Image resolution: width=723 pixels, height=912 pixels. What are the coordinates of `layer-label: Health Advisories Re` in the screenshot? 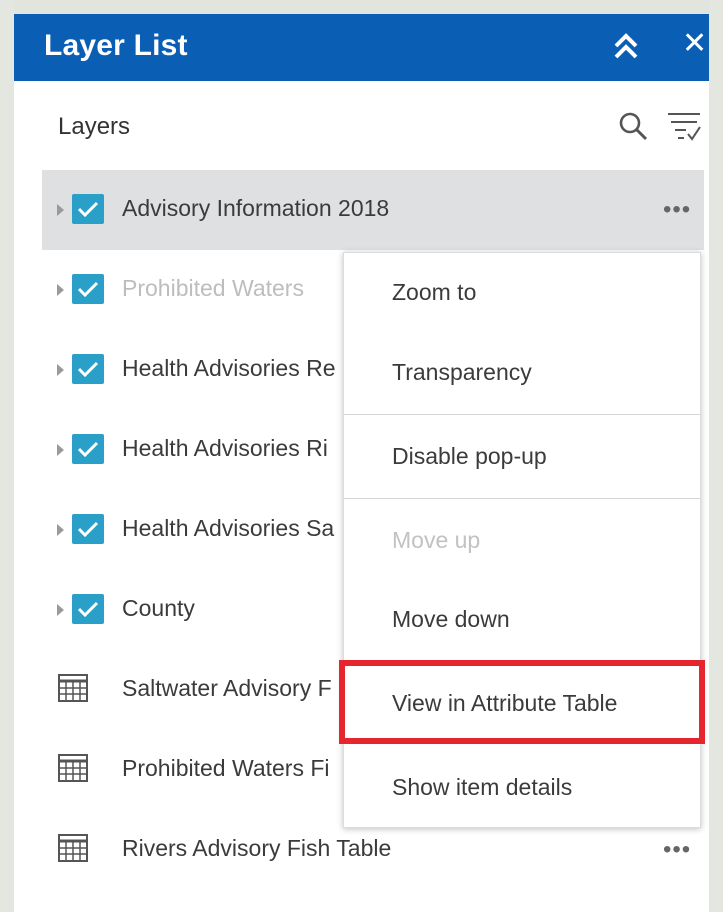 It's located at (229, 368).